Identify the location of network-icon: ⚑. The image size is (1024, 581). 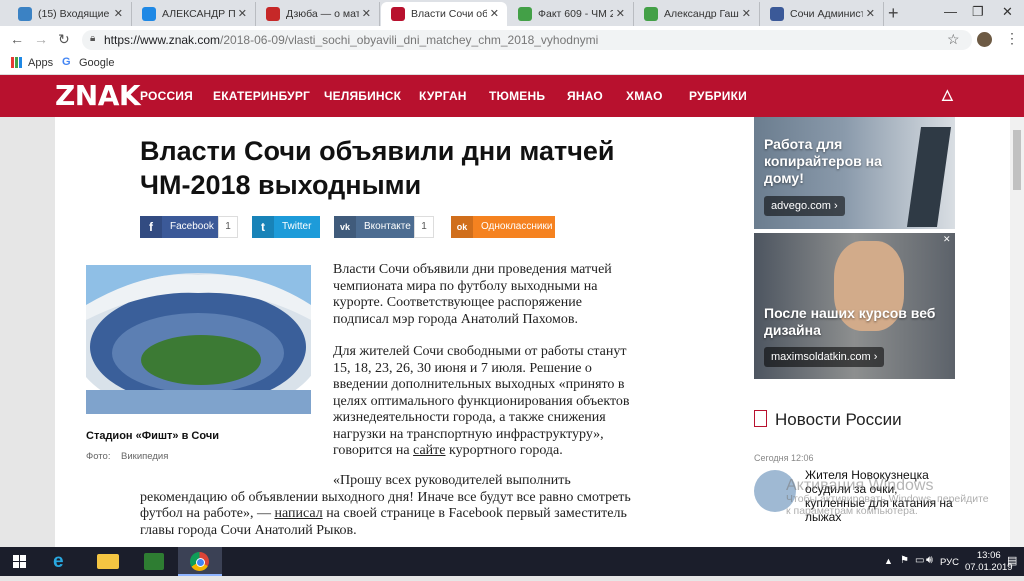
(904, 560).